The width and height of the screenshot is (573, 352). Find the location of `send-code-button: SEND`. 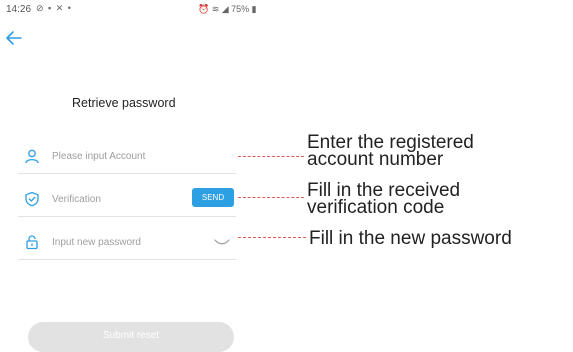

send-code-button: SEND is located at coordinates (213, 197).